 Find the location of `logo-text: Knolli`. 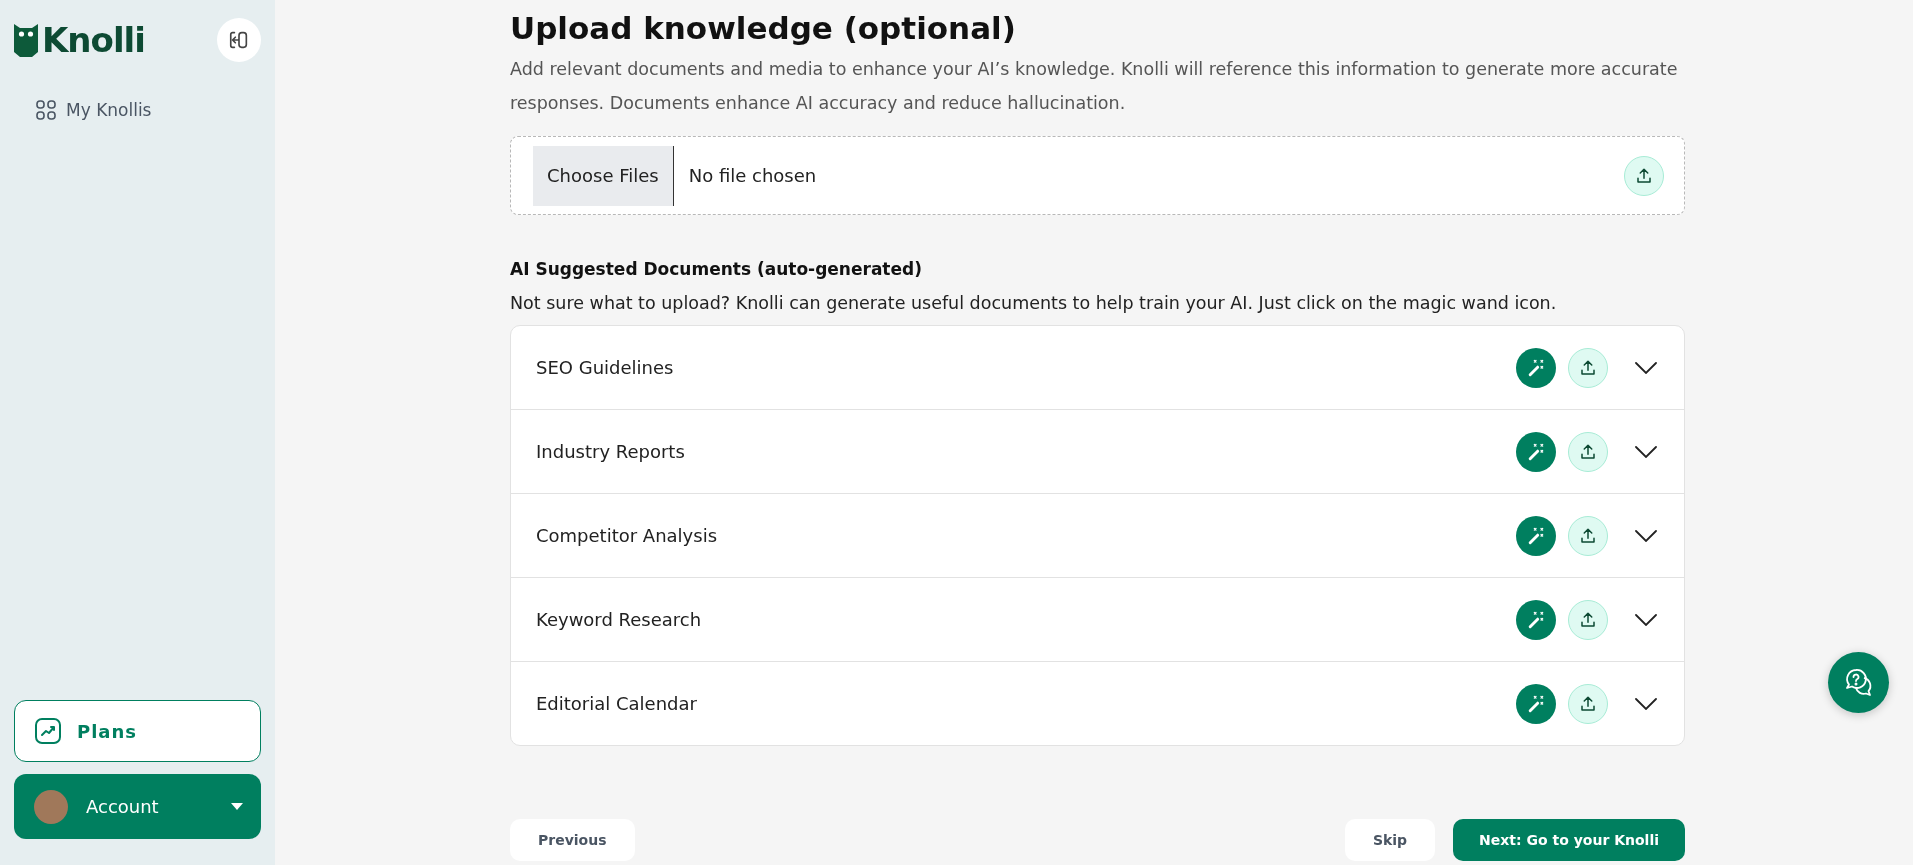

logo-text: Knolli is located at coordinates (93, 40).